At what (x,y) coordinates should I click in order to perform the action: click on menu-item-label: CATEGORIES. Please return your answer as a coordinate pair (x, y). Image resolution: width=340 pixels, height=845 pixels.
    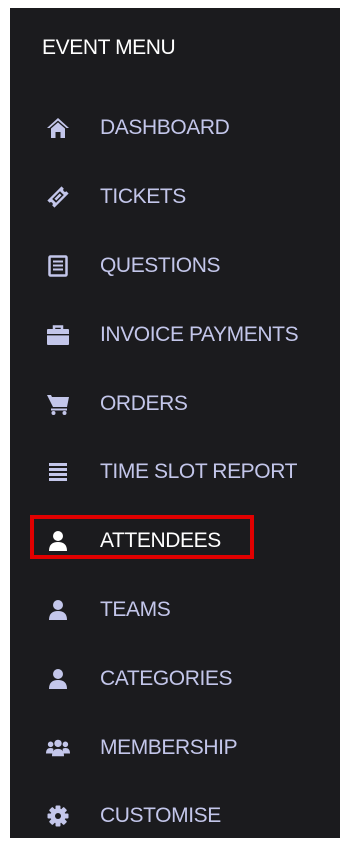
    Looking at the image, I should click on (166, 678).